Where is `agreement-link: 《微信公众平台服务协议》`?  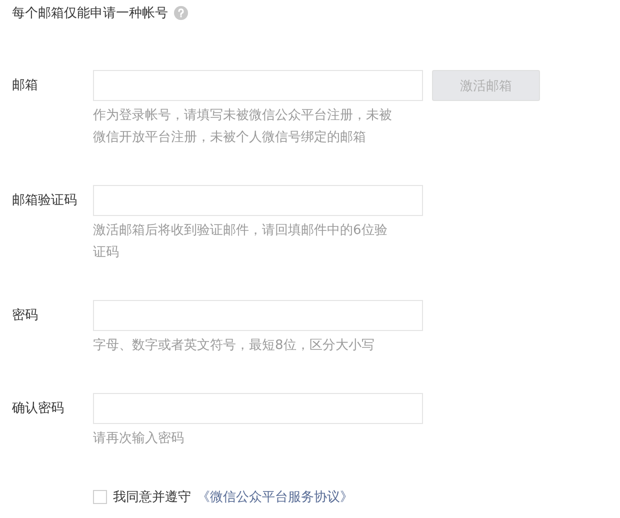
agreement-link: 《微信公众平台服务协议》 is located at coordinates (275, 497).